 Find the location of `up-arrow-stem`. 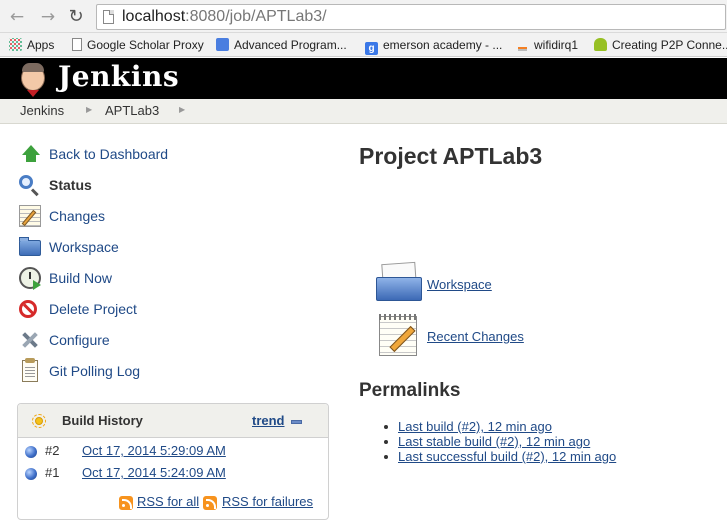

up-arrow-stem is located at coordinates (31, 158).